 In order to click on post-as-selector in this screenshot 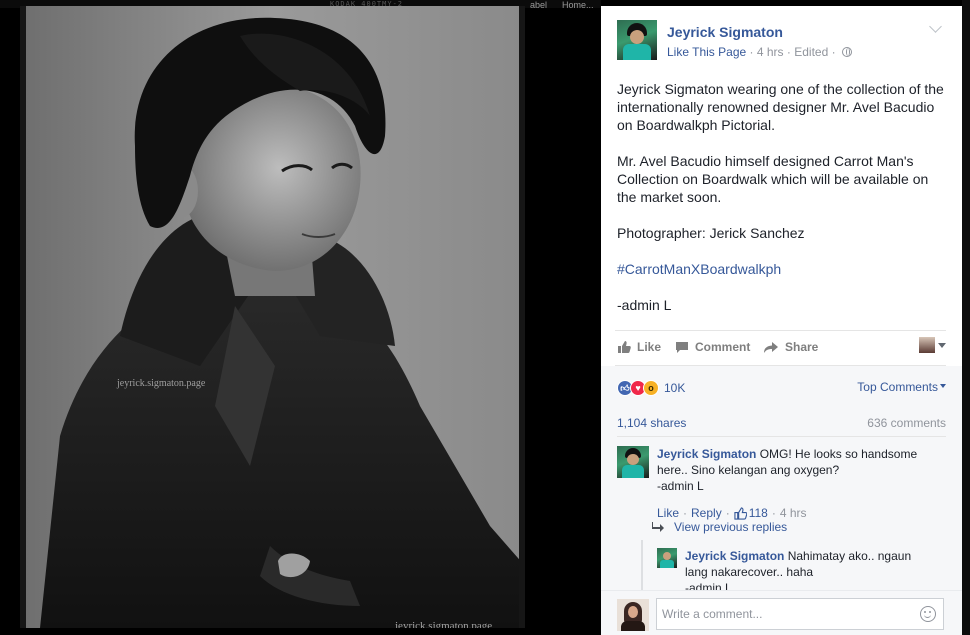, I will do `click(932, 345)`.